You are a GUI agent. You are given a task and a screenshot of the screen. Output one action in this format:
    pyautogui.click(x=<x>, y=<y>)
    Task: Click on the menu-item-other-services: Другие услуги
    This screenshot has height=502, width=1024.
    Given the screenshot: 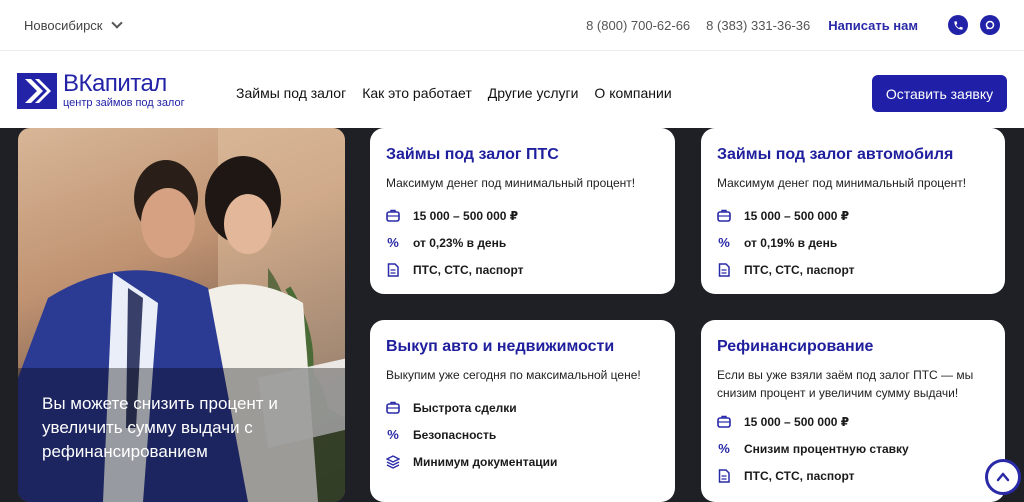 What is the action you would take?
    pyautogui.click(x=533, y=93)
    